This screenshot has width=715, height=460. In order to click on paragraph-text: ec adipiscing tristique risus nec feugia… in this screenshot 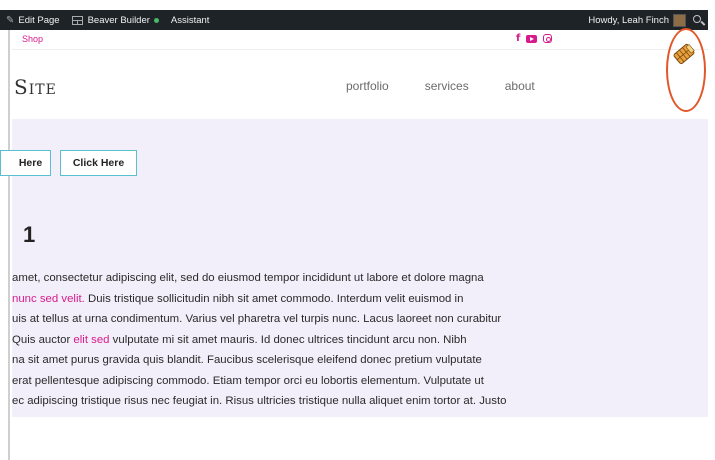, I will do `click(259, 401)`.